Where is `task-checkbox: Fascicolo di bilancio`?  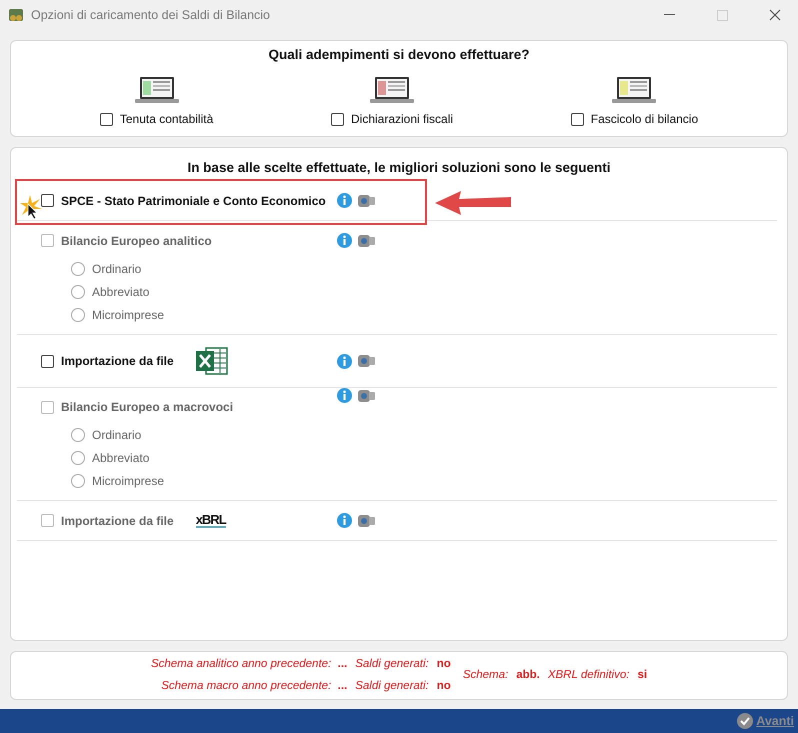
task-checkbox: Fascicolo di bilancio is located at coordinates (634, 119).